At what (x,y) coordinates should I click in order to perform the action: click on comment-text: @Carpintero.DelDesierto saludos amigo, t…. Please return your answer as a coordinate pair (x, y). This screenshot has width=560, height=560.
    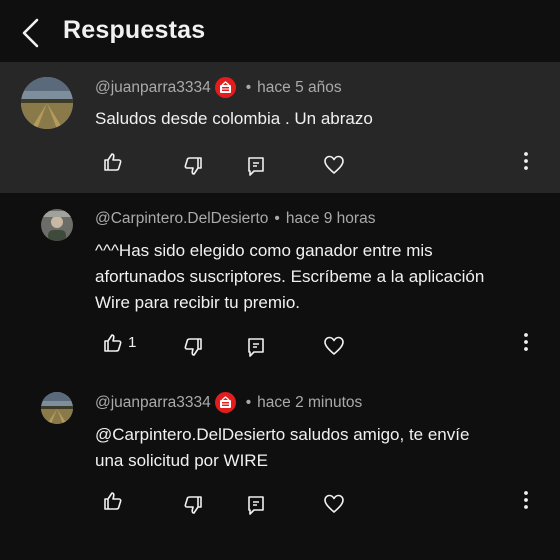
    Looking at the image, I should click on (282, 448).